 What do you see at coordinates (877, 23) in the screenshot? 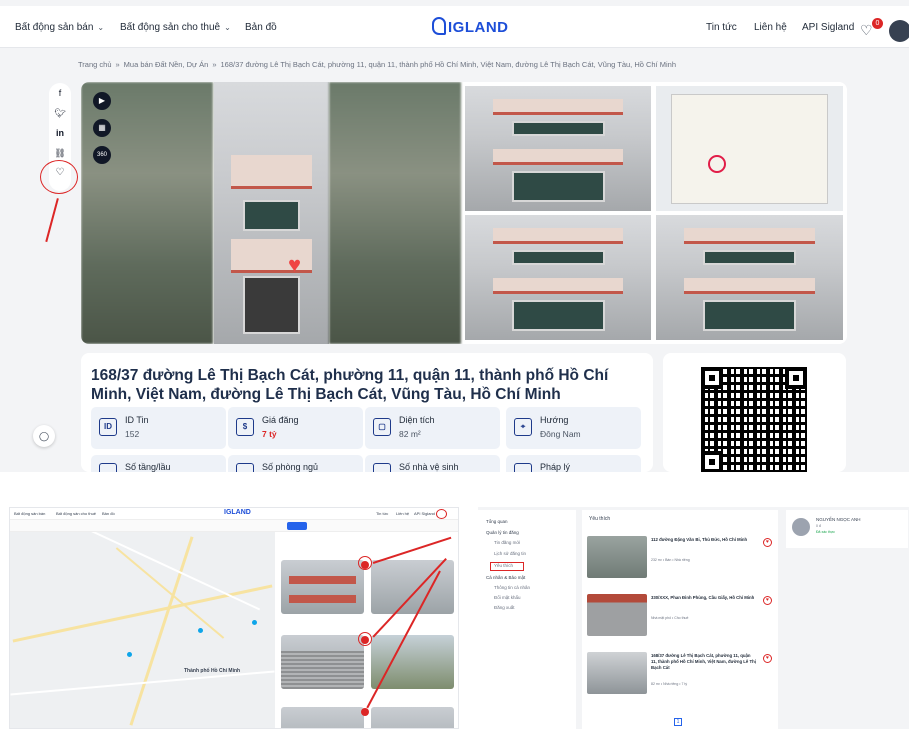
I see `favorites-count-badge: 0` at bounding box center [877, 23].